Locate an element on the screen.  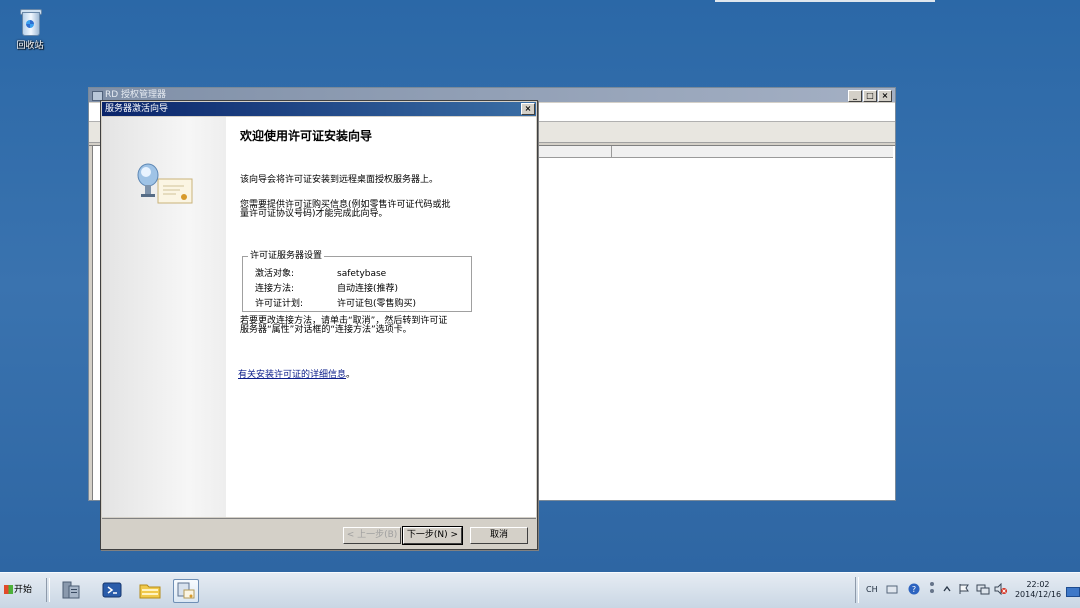
show-hidden-icons-chevron-icon is located at coordinates (947, 589).